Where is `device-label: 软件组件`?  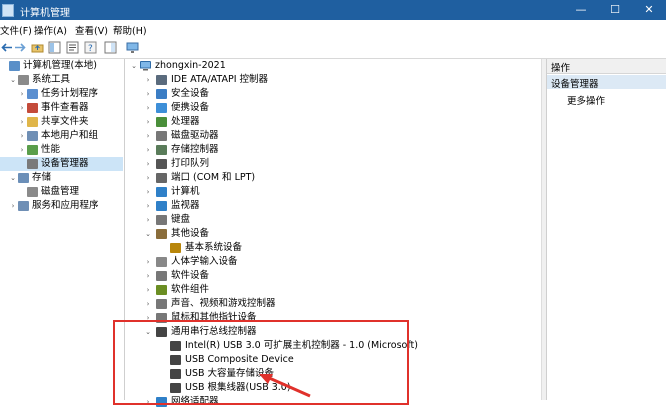
device-label: 软件组件 is located at coordinates (190, 289).